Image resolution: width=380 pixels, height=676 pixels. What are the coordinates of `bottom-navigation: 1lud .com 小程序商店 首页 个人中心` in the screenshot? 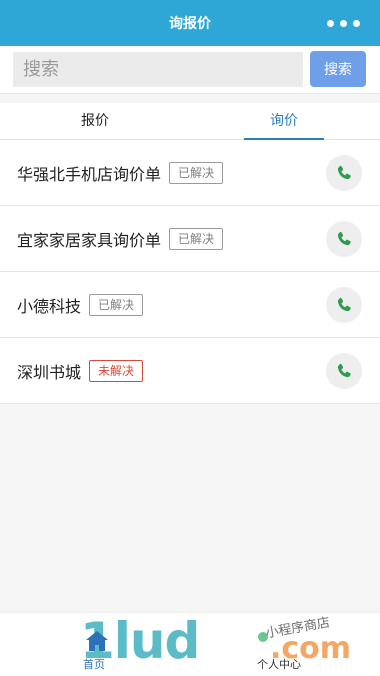 It's located at (190, 644).